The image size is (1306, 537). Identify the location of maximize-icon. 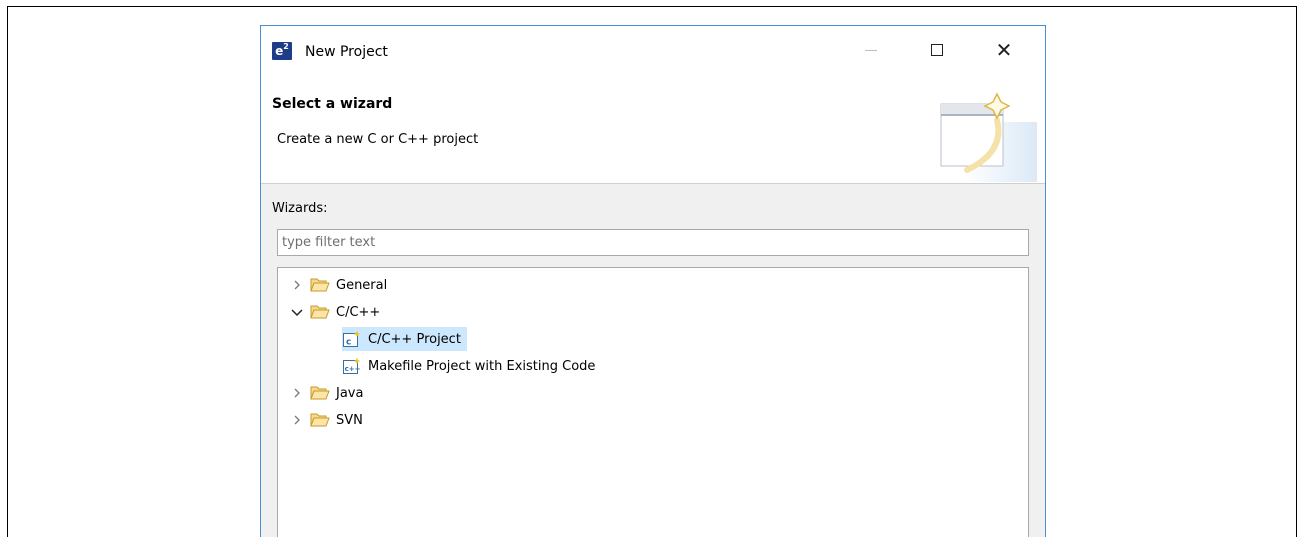
(937, 50).